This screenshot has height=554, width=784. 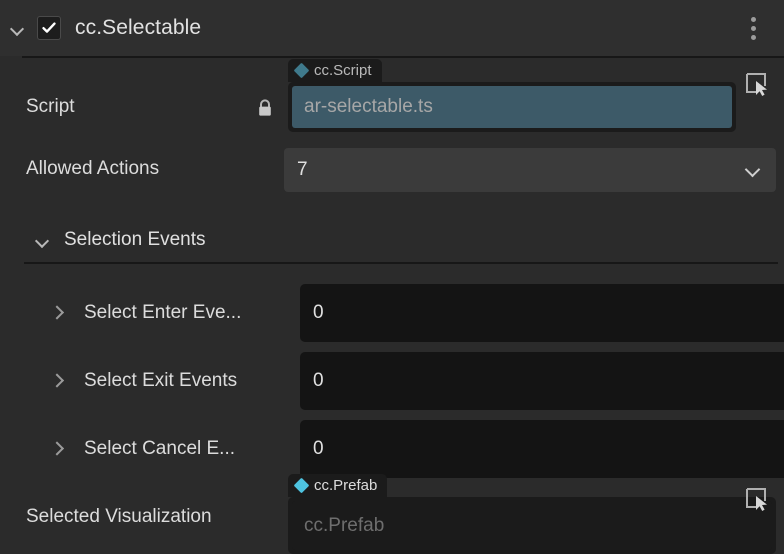 I want to click on script-asset-type-tag: cc.Script, so click(x=335, y=70).